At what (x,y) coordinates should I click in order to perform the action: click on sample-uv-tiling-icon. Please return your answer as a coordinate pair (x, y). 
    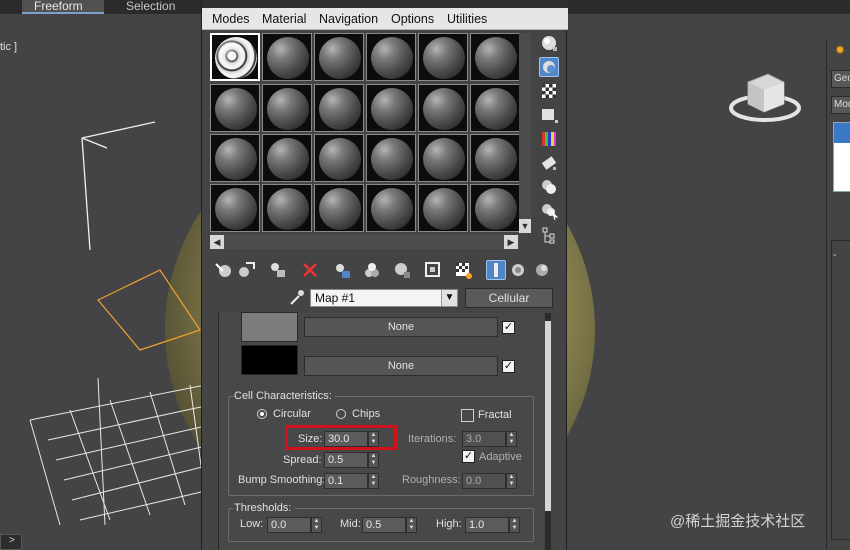
    Looking at the image, I should click on (549, 115).